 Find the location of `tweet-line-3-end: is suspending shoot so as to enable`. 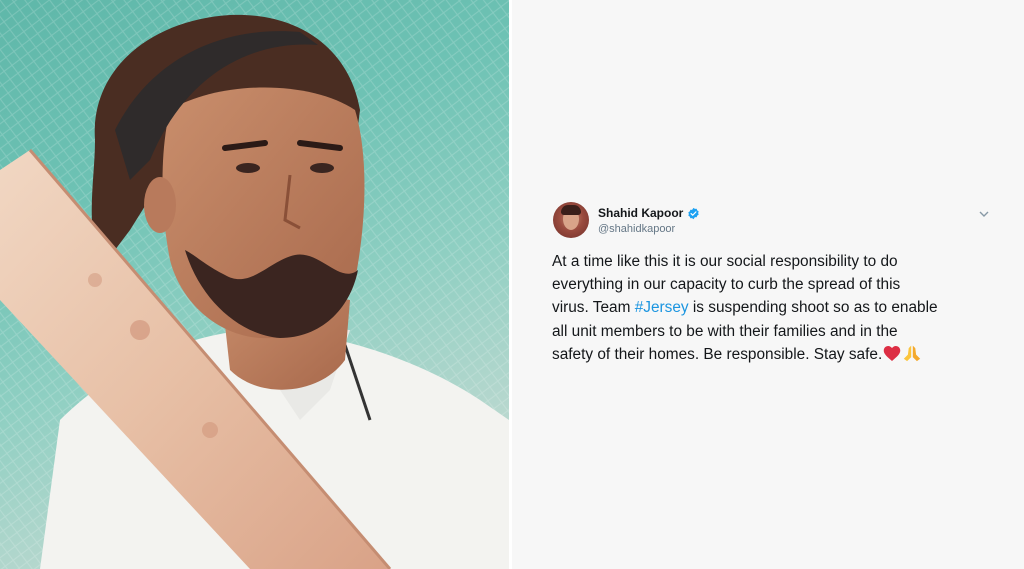

tweet-line-3-end: is suspending shoot so as to enable is located at coordinates (813, 308).